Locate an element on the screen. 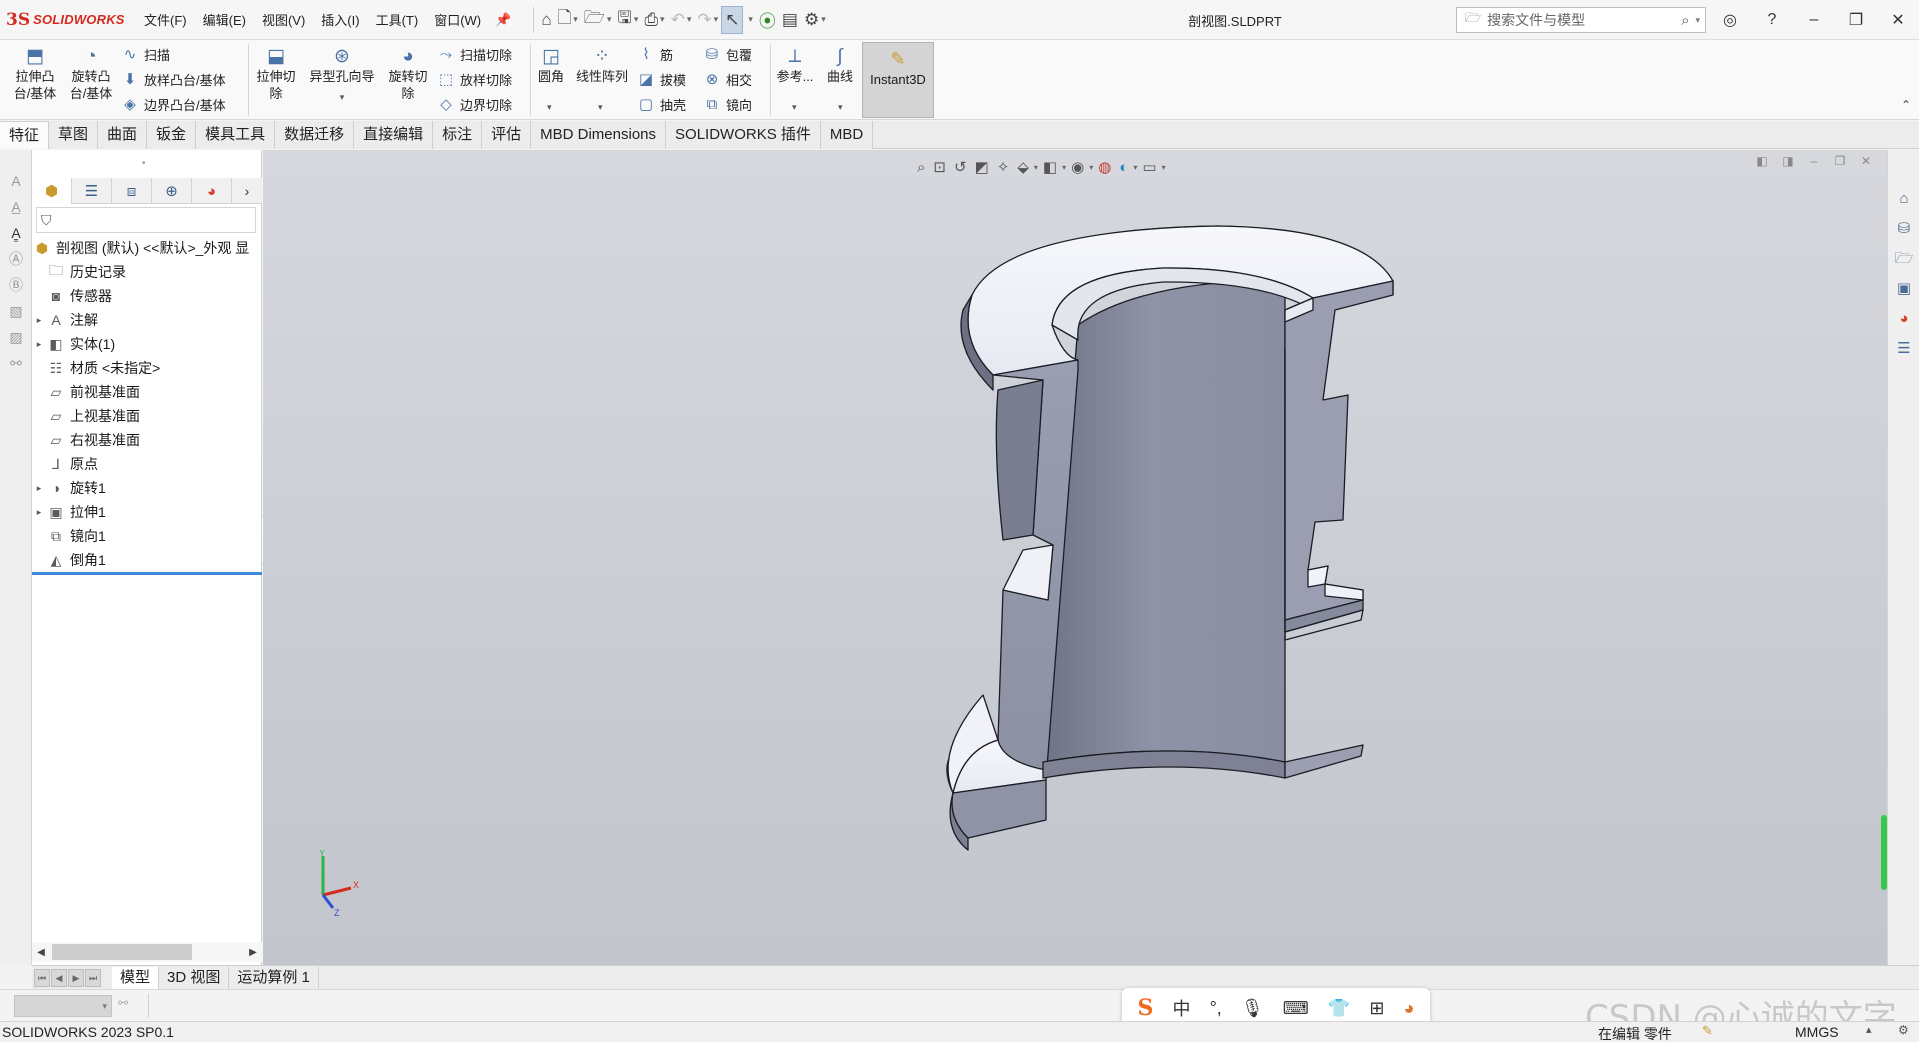  tree-item: ▱ 上视基准面 is located at coordinates (147, 416).